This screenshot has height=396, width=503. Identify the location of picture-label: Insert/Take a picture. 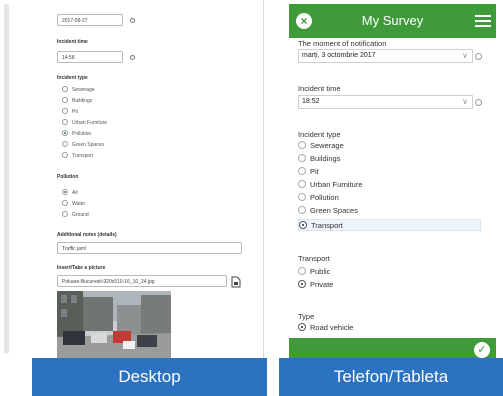
(81, 268).